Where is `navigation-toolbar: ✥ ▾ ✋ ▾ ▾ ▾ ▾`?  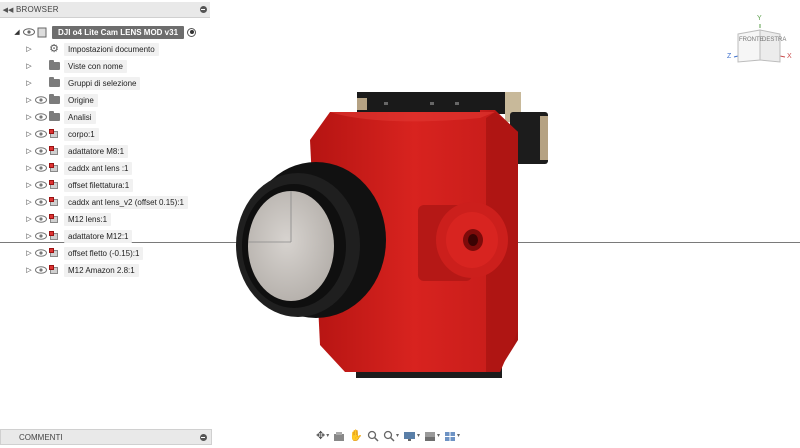 navigation-toolbar: ✥ ▾ ✋ ▾ ▾ ▾ ▾ is located at coordinates (388, 436).